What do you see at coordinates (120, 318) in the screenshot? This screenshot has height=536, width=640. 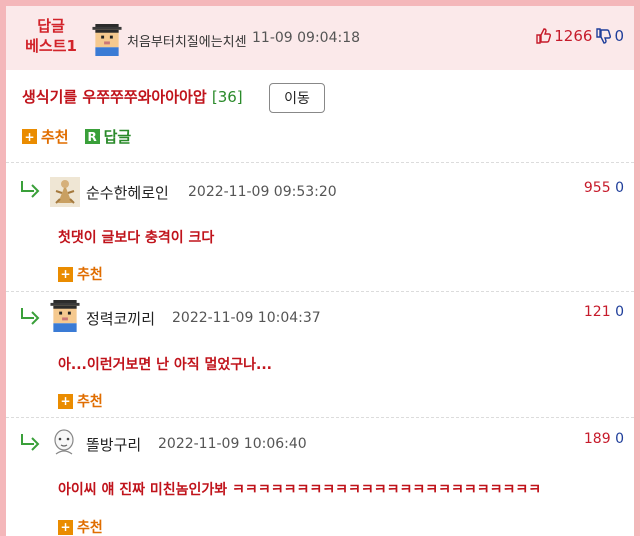 I see `comment-author: 정력코끼리` at bounding box center [120, 318].